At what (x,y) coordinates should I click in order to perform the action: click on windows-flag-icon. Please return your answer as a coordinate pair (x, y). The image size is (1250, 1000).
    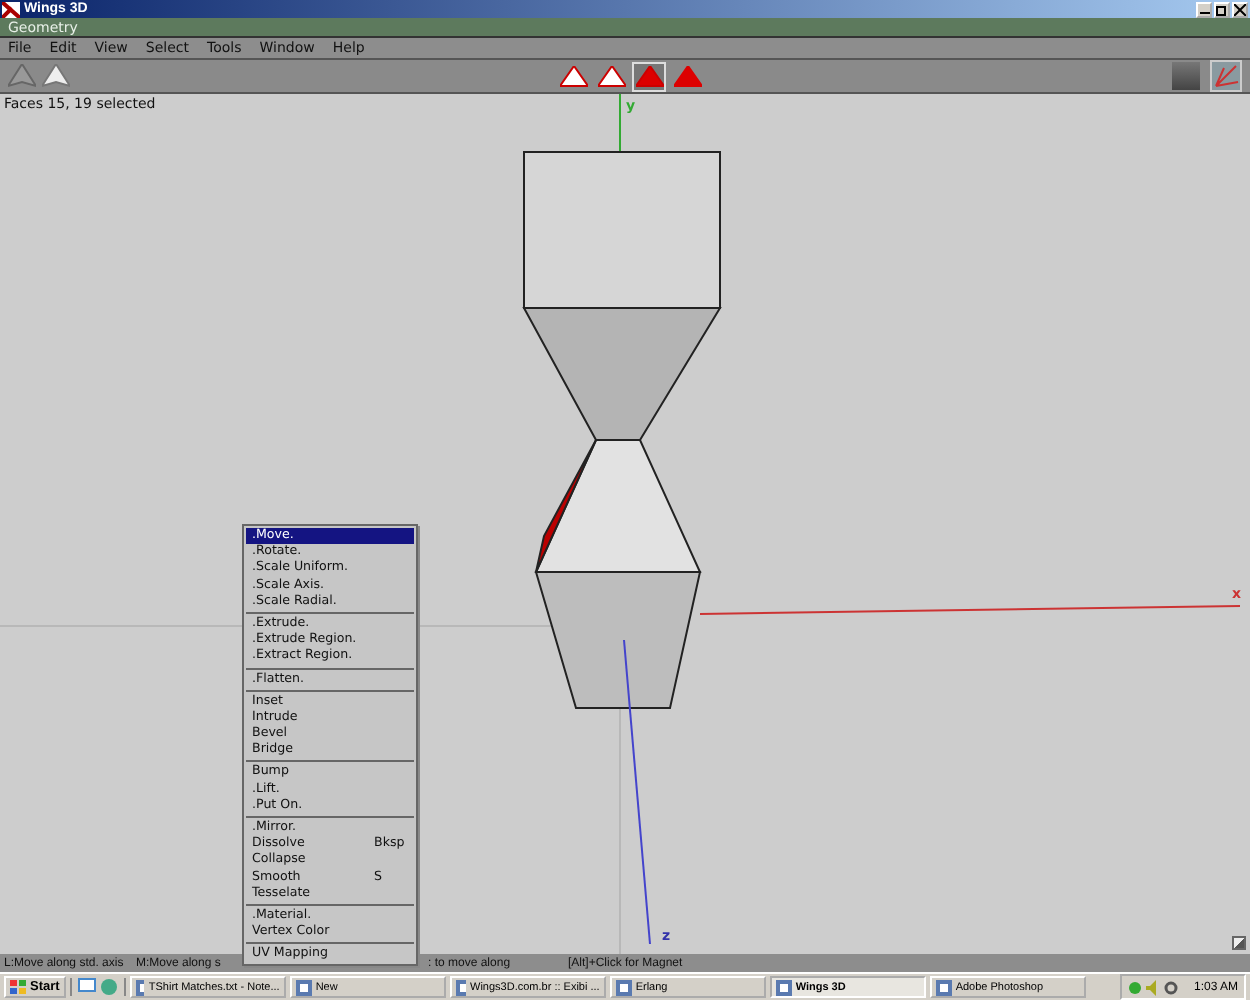
    Looking at the image, I should click on (18, 987).